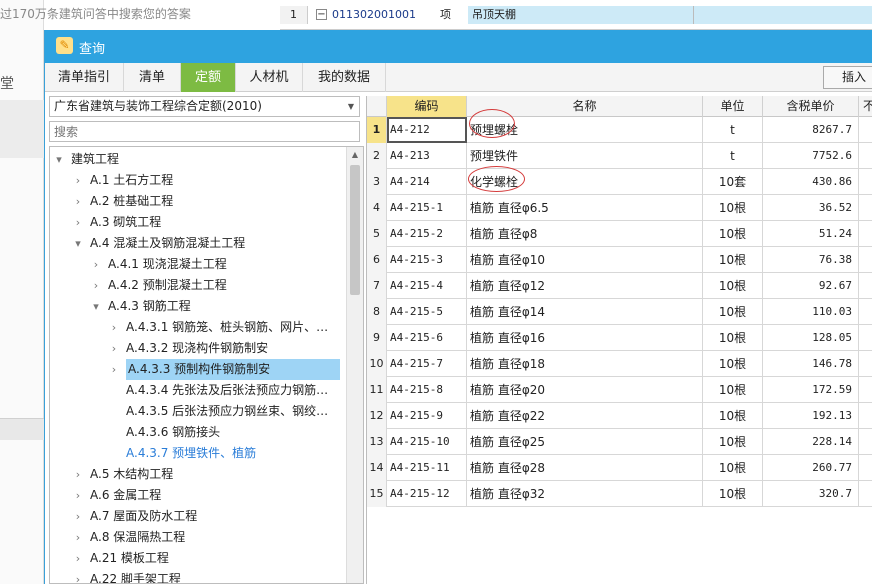 This screenshot has height=584, width=872. Describe the element at coordinates (427, 312) in the screenshot. I see `code-cell: A4-215-5` at that location.